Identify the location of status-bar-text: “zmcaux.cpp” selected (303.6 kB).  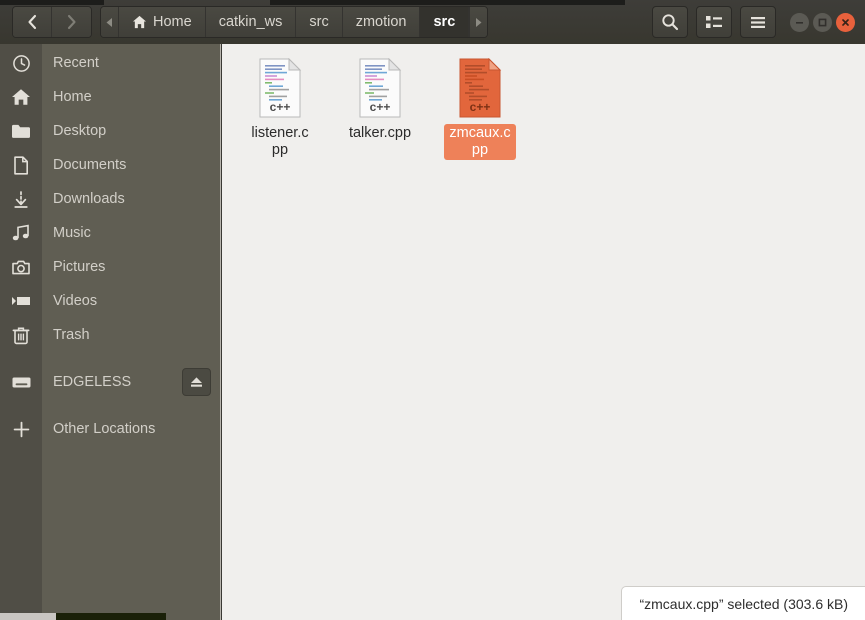
(743, 603).